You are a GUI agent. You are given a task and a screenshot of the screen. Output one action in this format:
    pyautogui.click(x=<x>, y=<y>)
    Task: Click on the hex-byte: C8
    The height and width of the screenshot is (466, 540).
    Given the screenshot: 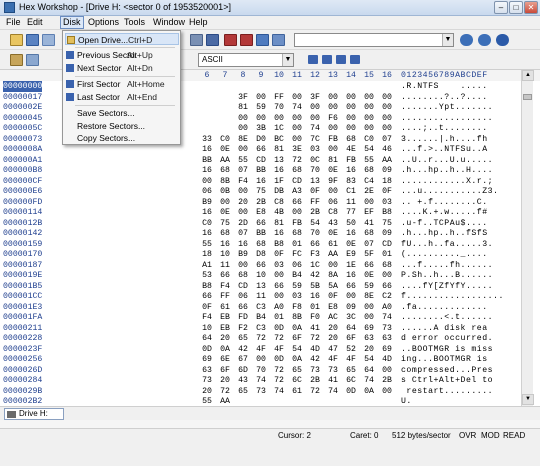 What is the action you would take?
    pyautogui.click(x=333, y=212)
    